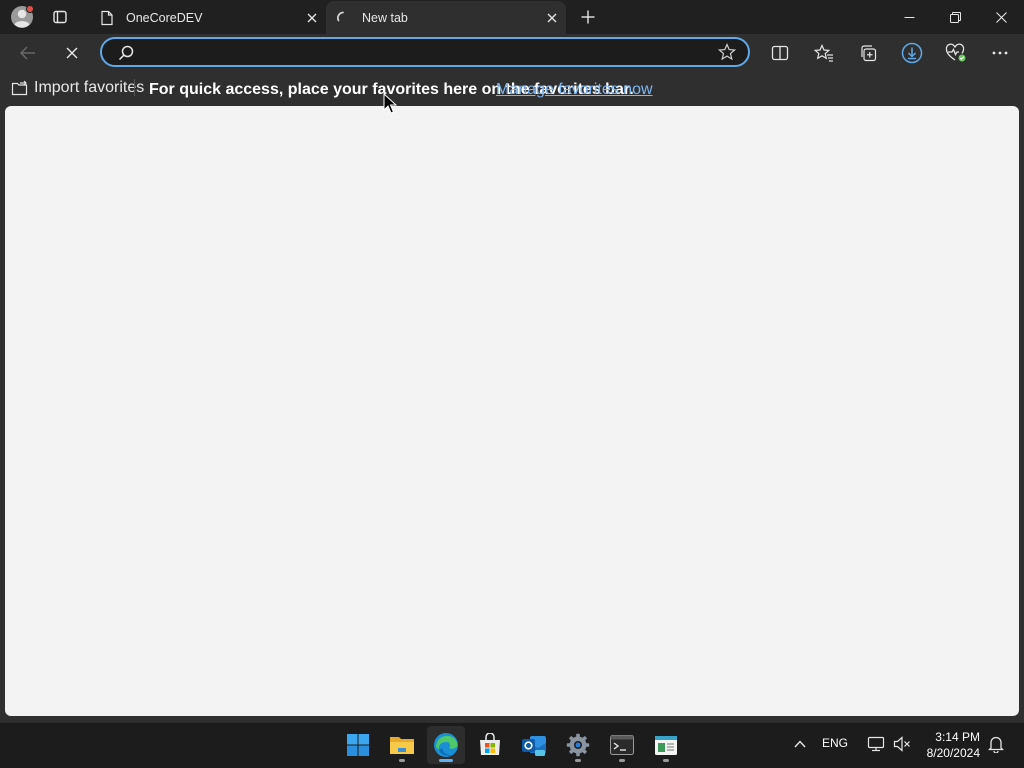  I want to click on tab-new-tab: New tab, so click(446, 17).